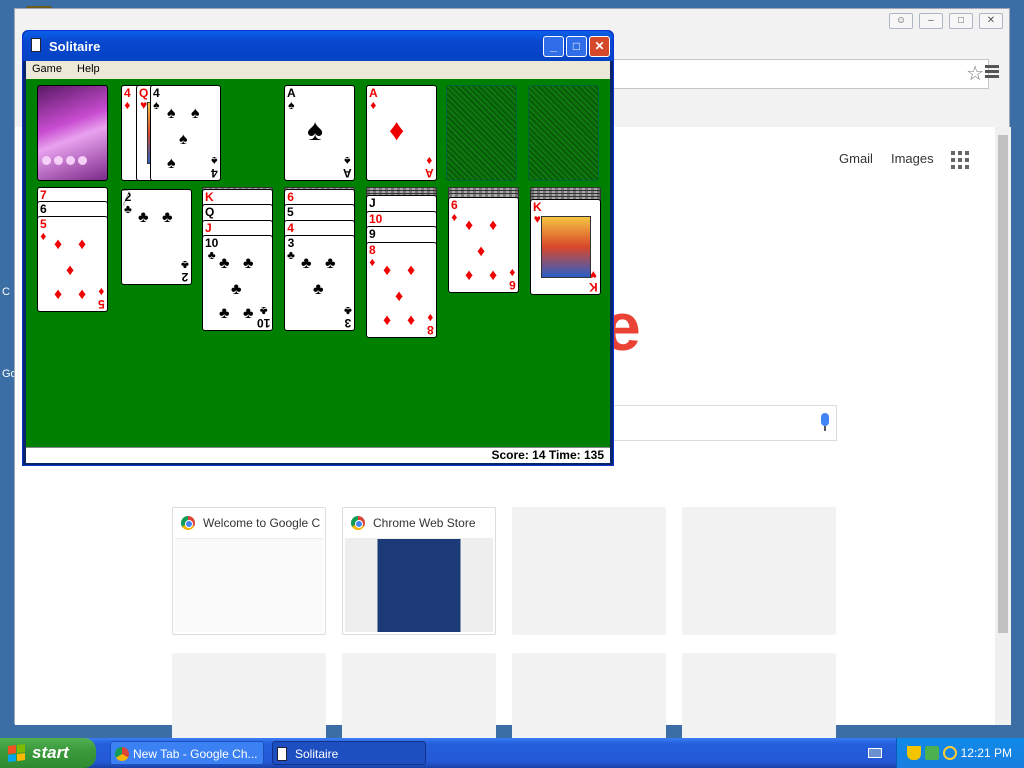 The height and width of the screenshot is (768, 1024). I want to click on playing-card: A ♠ A ♠ ♠, so click(319, 133).